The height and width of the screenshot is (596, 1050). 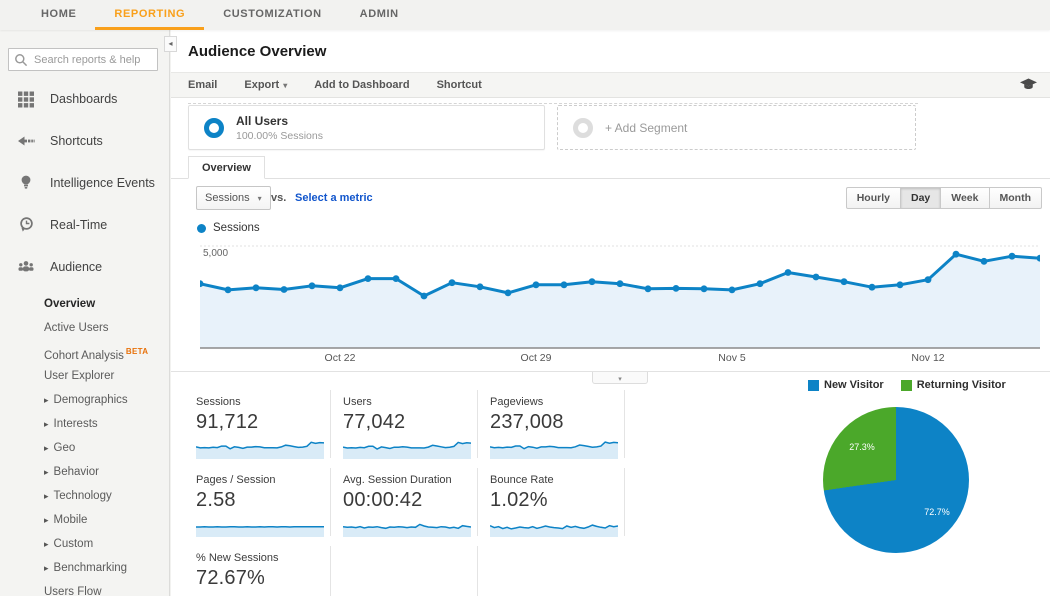 I want to click on sidebar-item-dashboards: Dashboards, so click(x=84, y=99).